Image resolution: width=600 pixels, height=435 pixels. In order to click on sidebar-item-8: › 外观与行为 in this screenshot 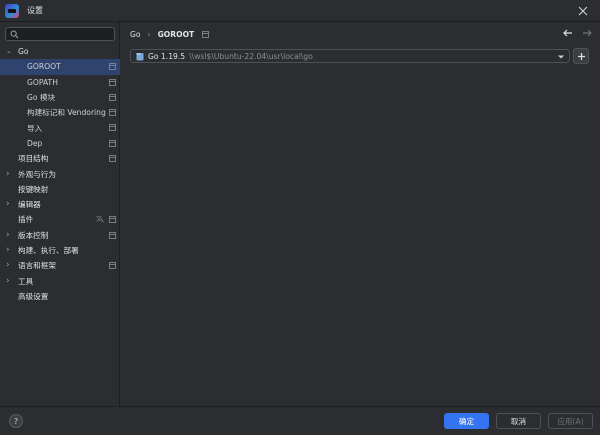, I will do `click(60, 173)`.